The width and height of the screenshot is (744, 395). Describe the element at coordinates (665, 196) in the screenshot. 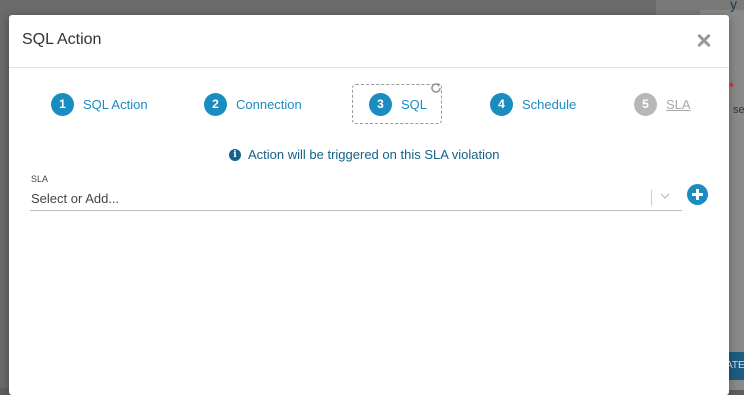

I see `chevron-down-icon` at that location.